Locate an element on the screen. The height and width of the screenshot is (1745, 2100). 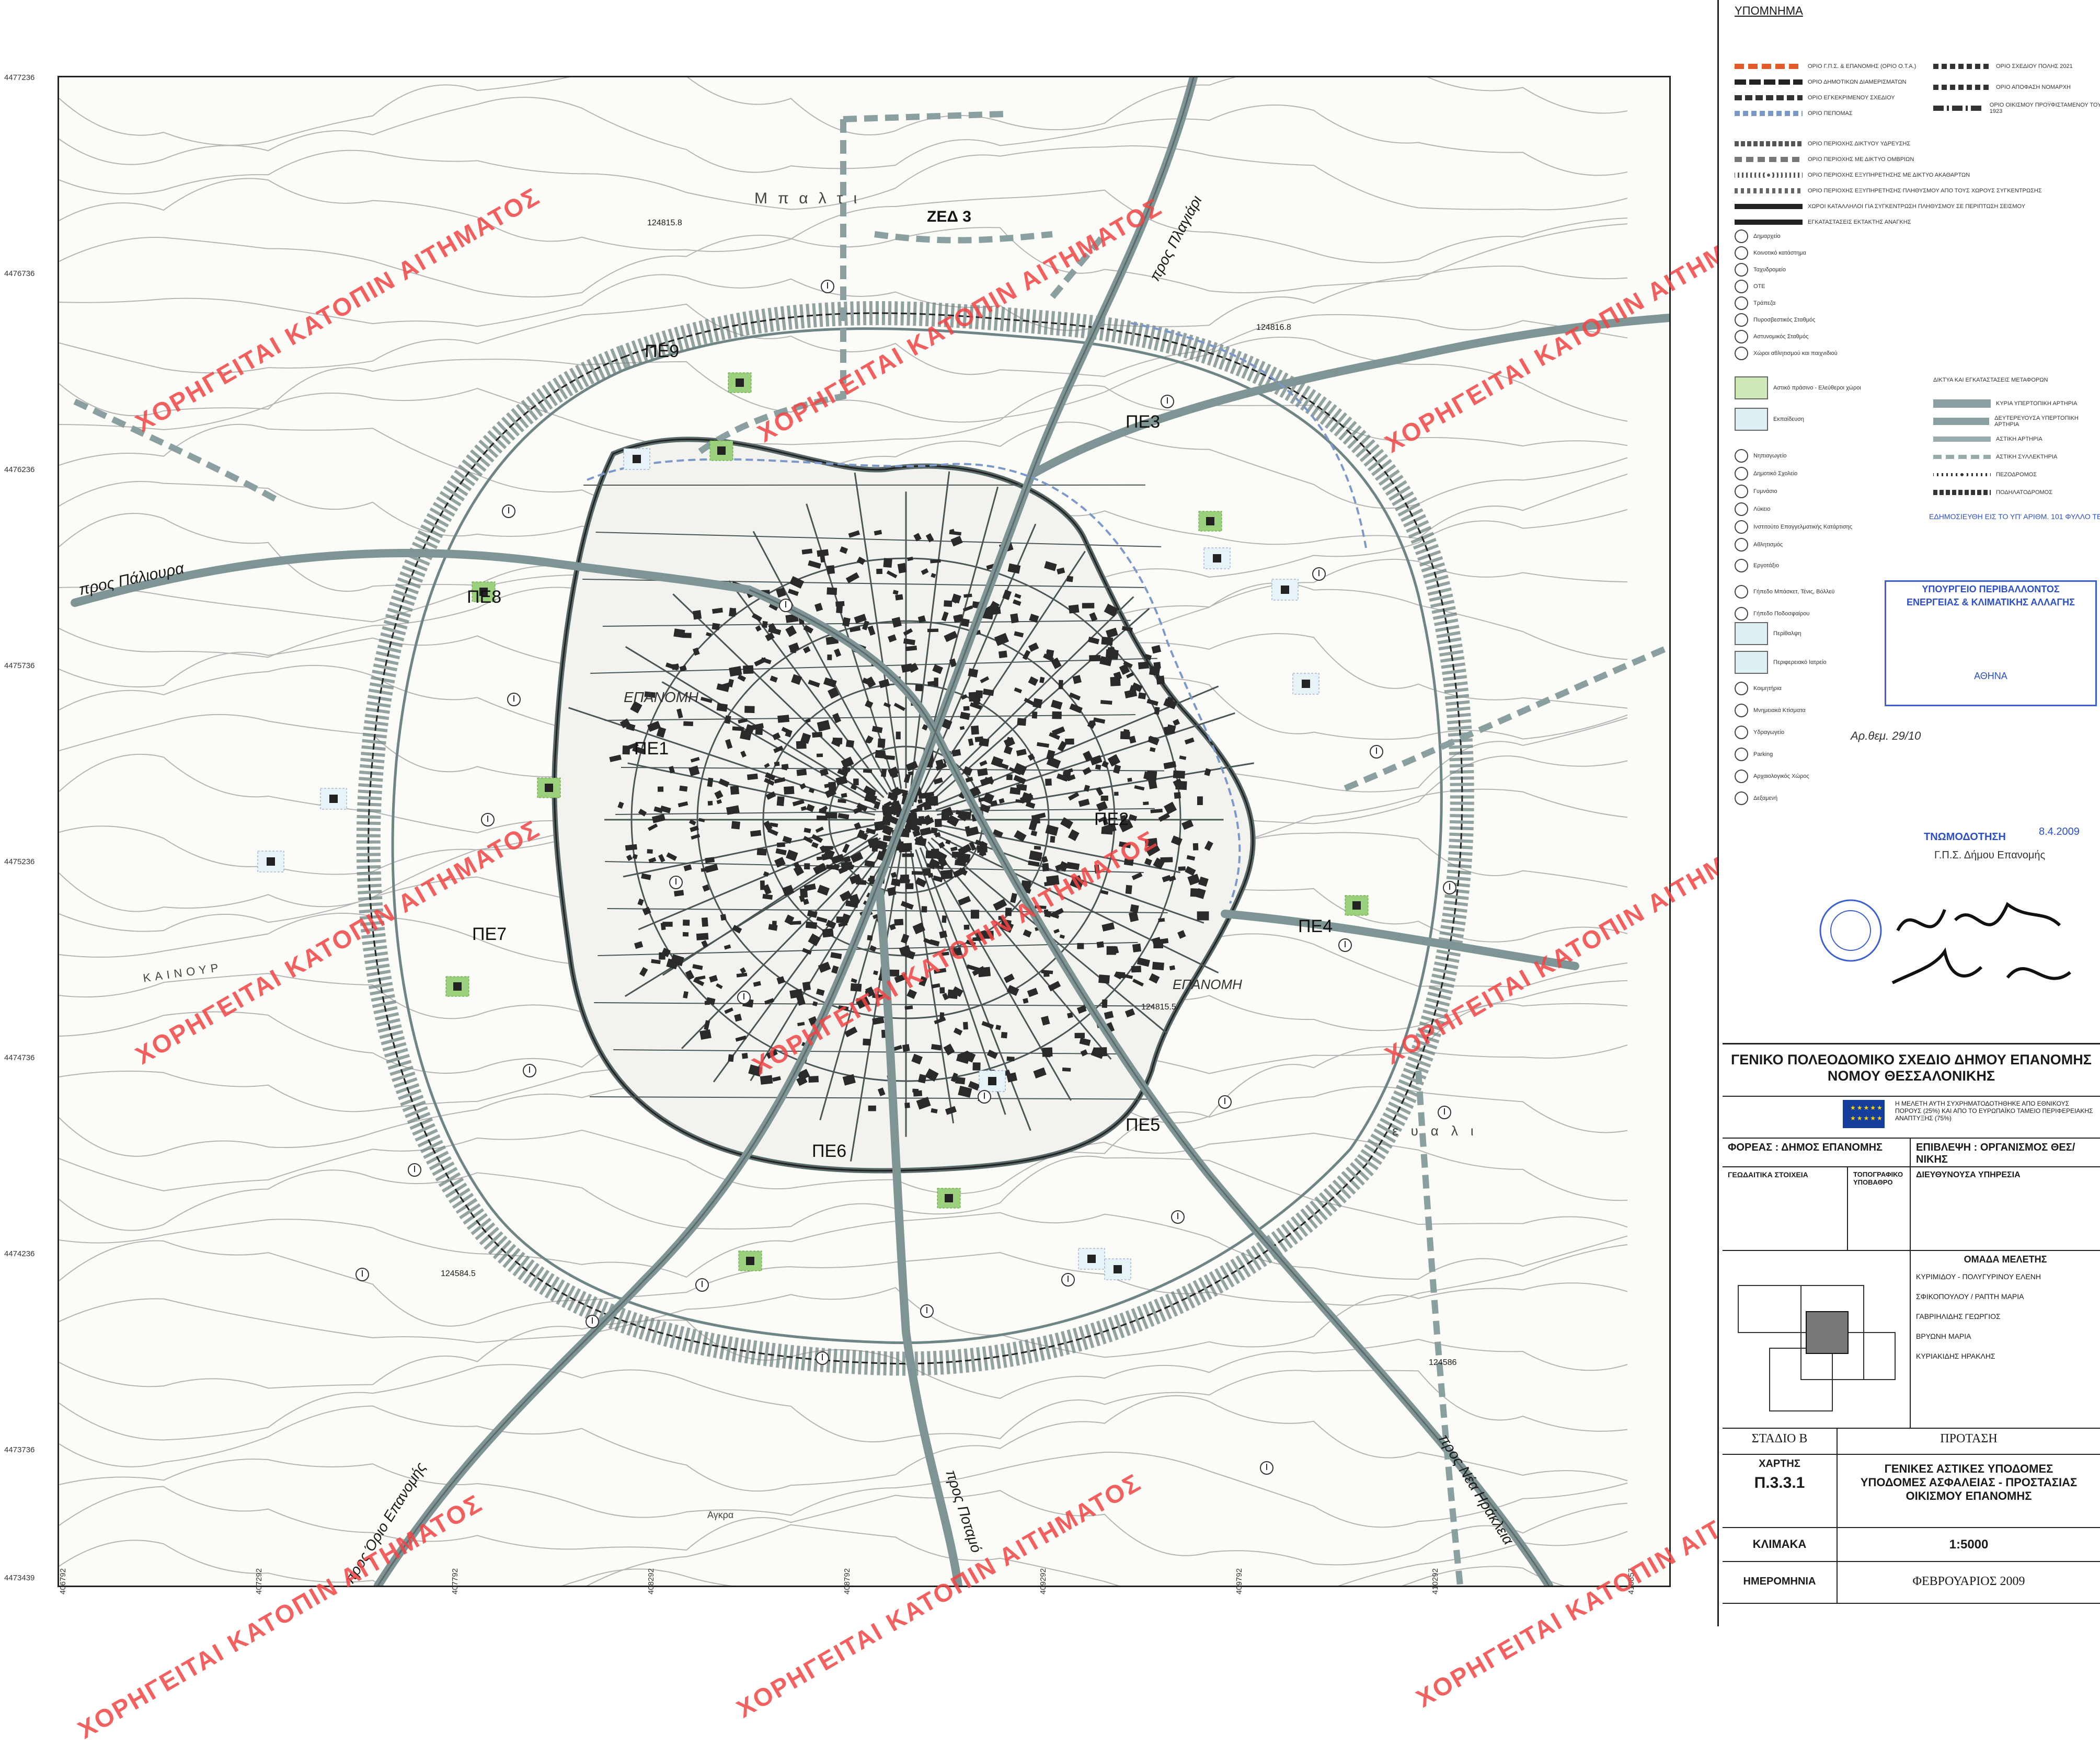
team-member-2: ΣΦΙΚΟΠΟΥΛΟΥ / ΡΑΠΤΗ ΜΑΡΙΑ is located at coordinates (1970, 1296).